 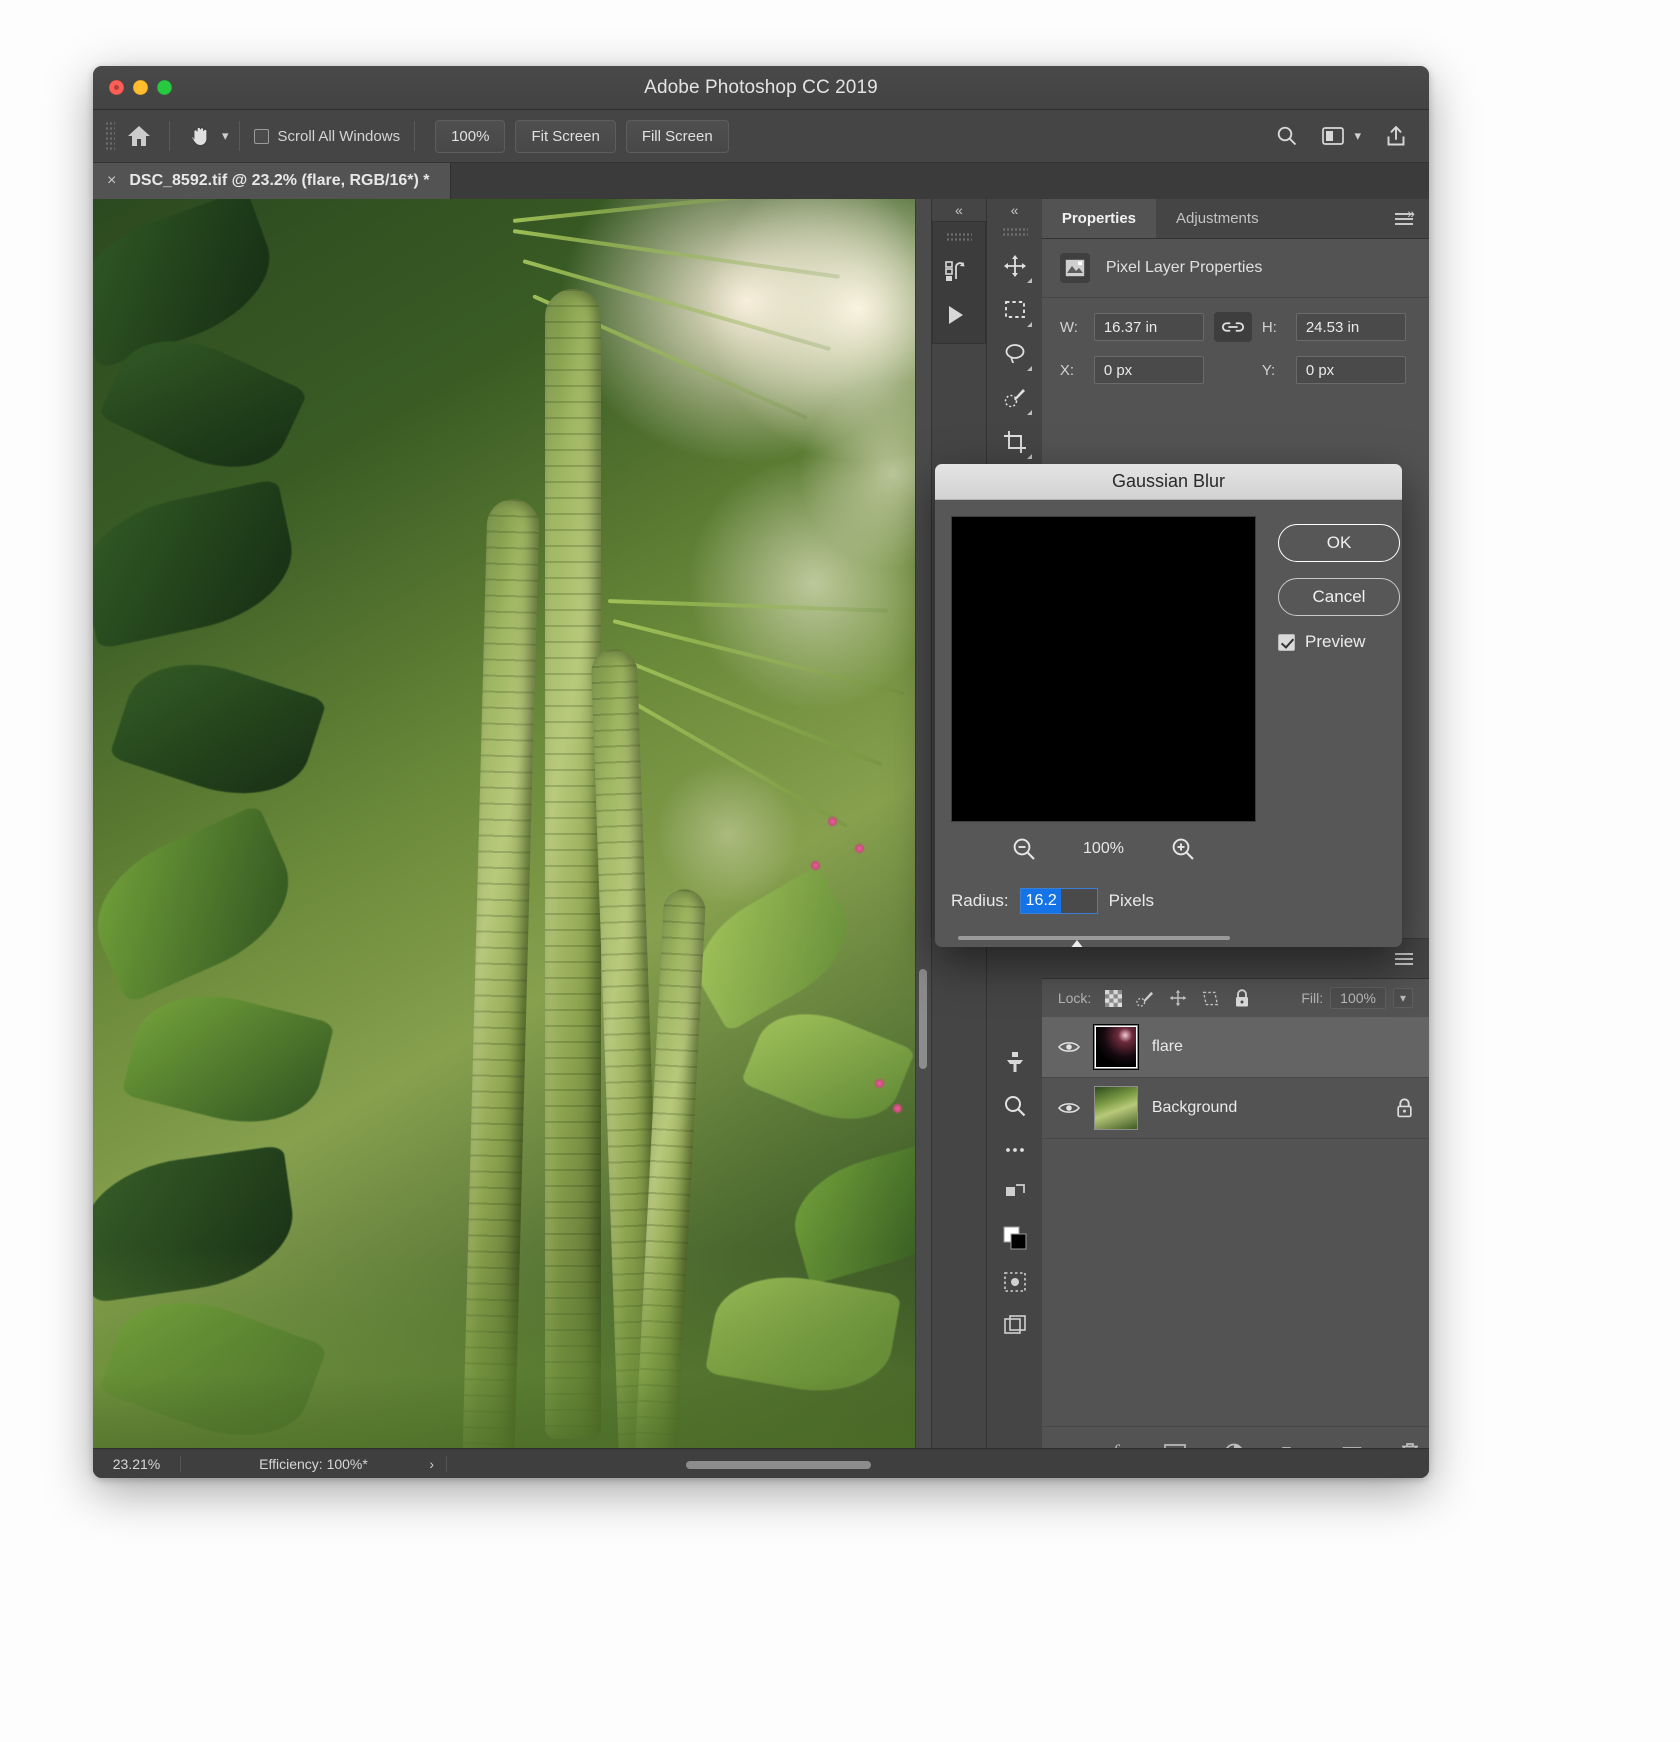 I want to click on lock-transparent-pixels-icon, so click(x=1114, y=998).